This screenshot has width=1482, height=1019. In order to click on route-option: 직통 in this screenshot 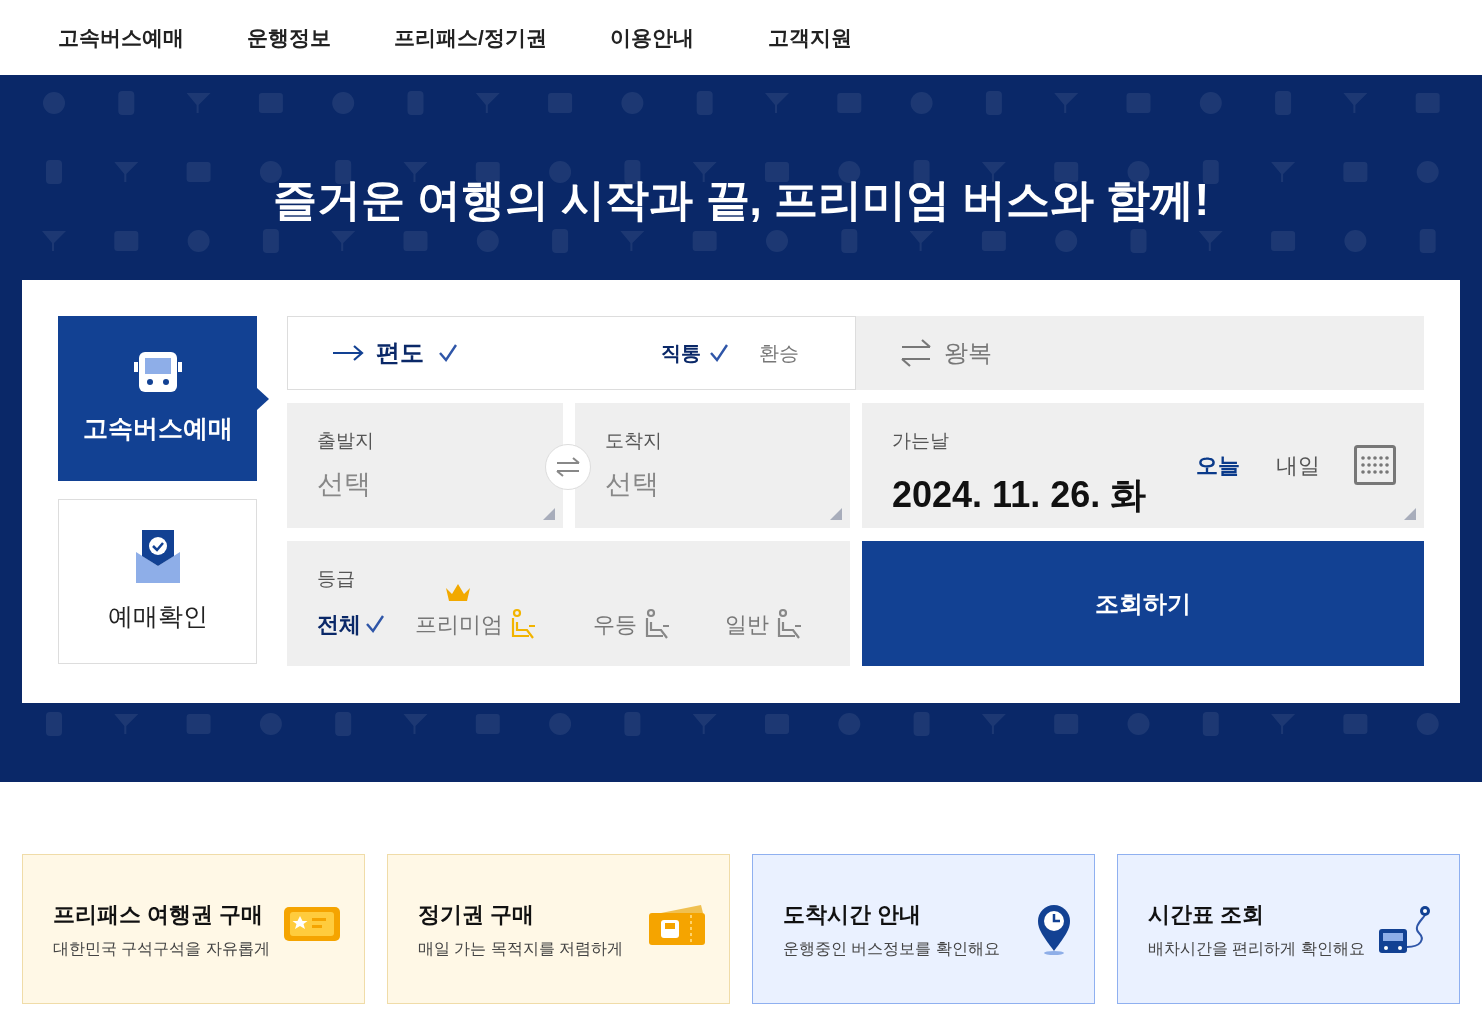, I will do `click(695, 353)`.